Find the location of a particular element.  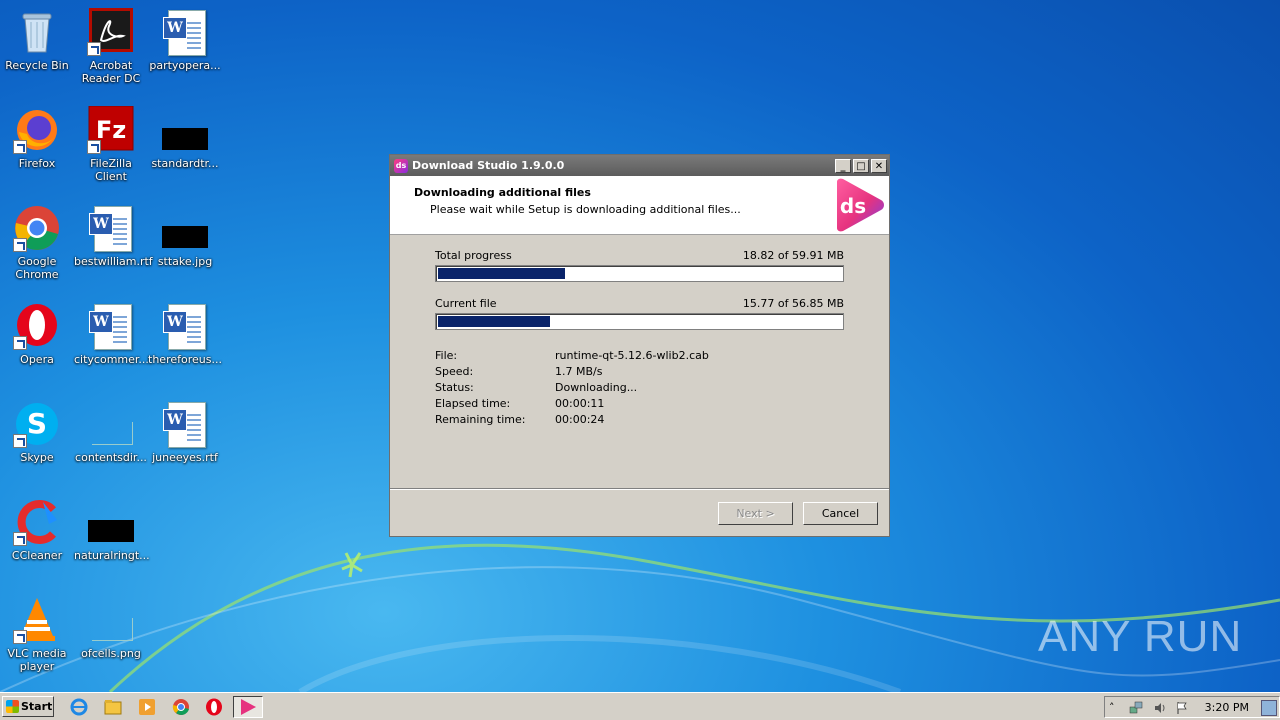

acrobat-icon is located at coordinates (111, 32).